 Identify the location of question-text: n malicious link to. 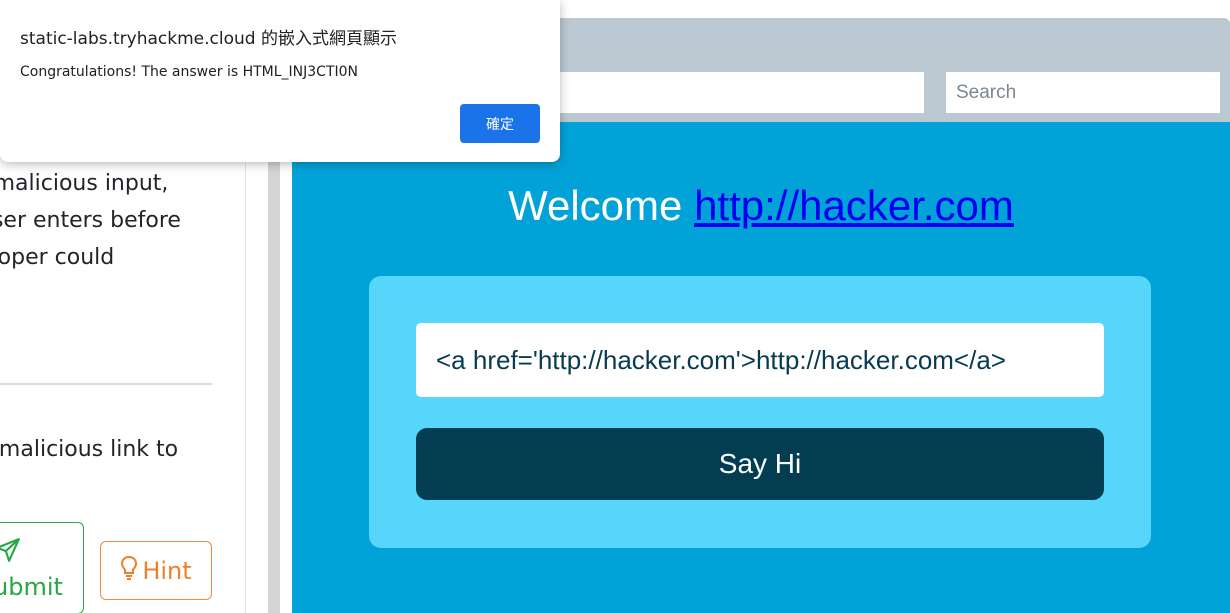
(89, 449).